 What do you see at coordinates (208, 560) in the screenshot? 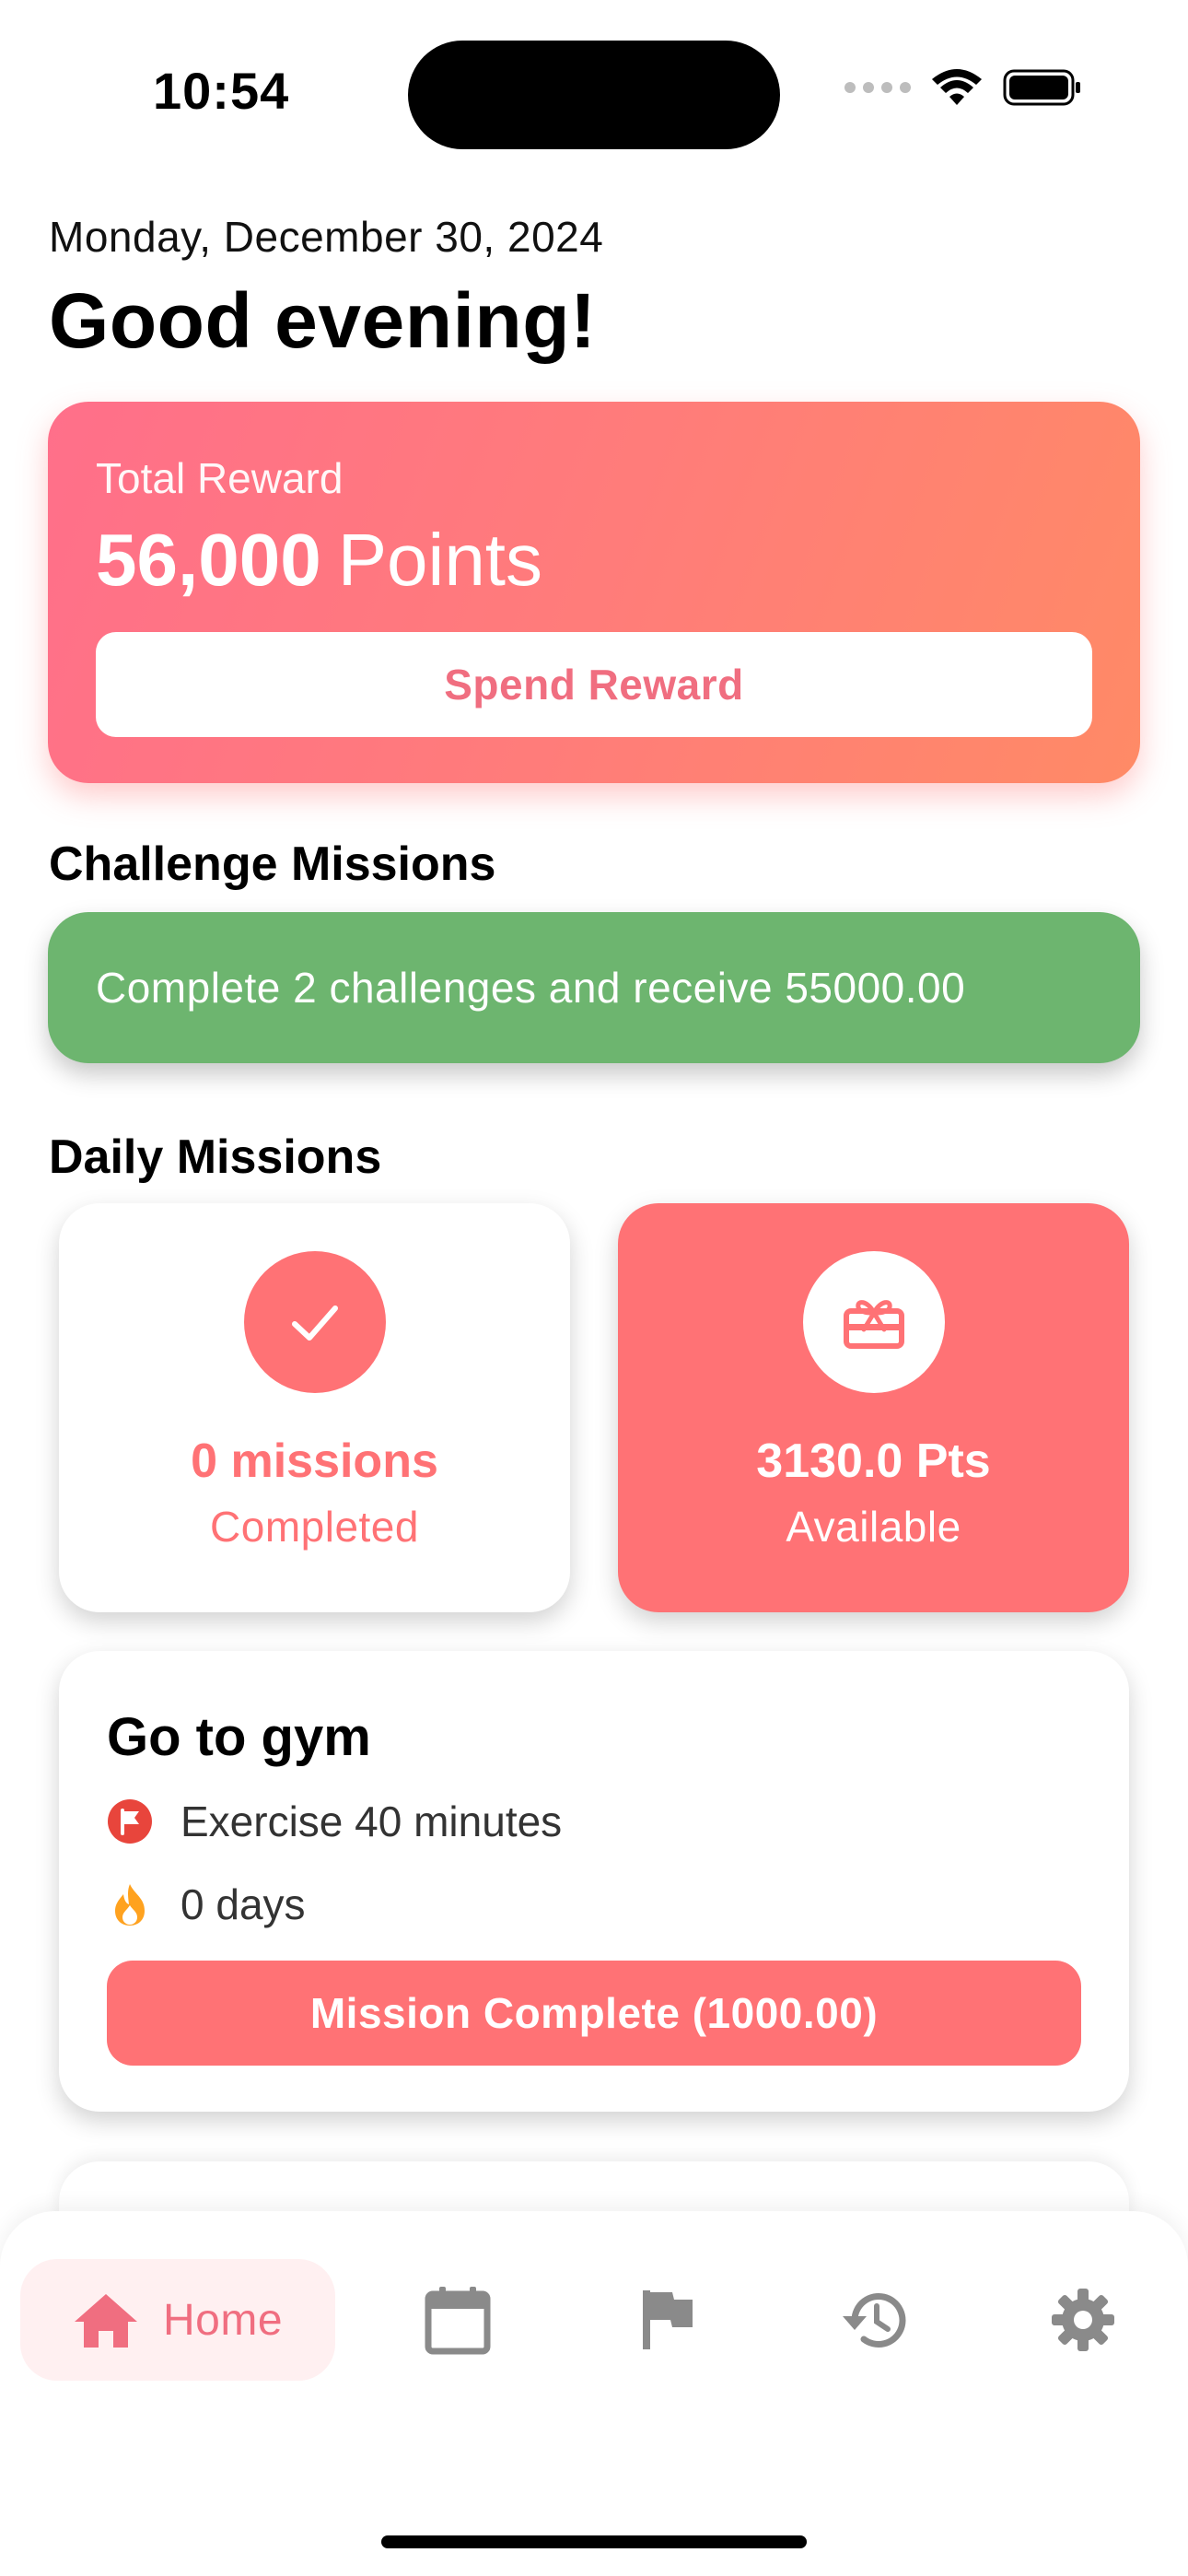
I see `reward-points-value: 56,000` at bounding box center [208, 560].